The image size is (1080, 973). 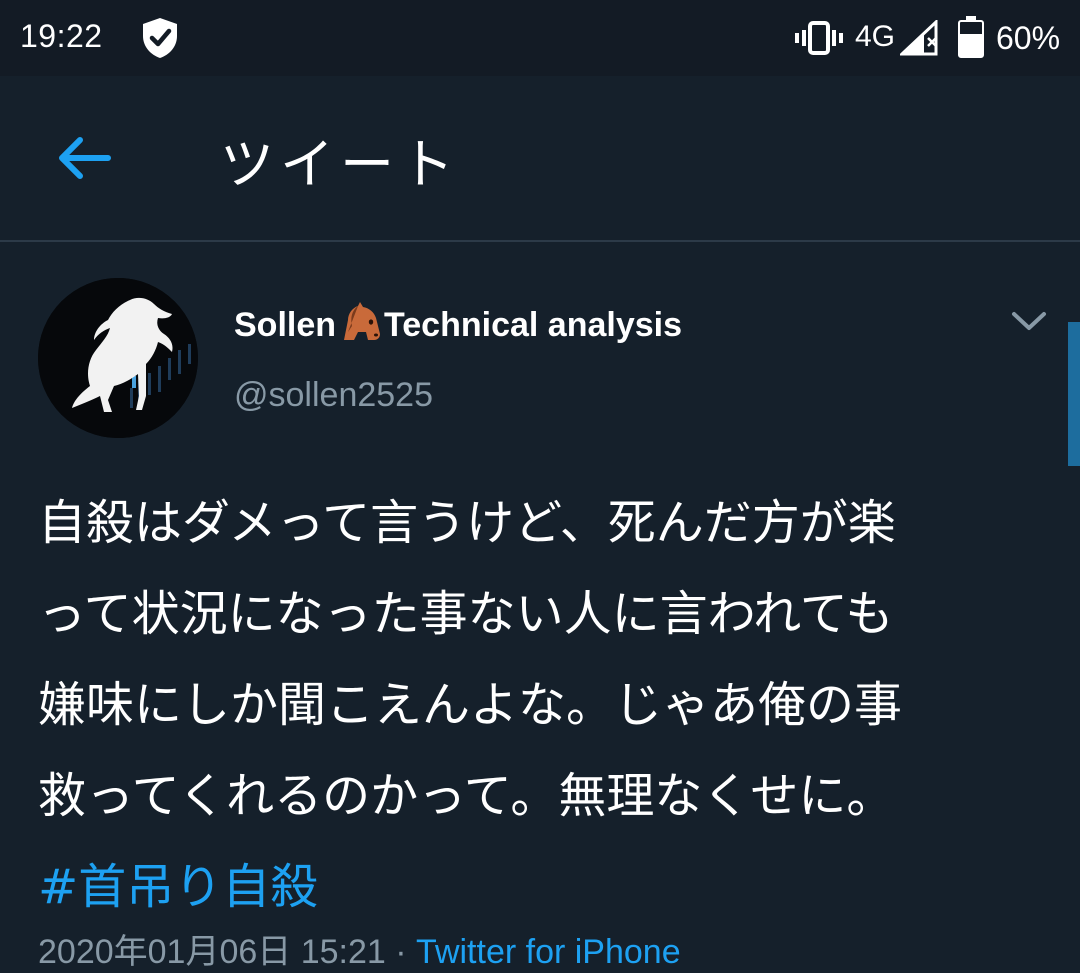 I want to click on tweet-source-link: Twitter for iPhone, so click(x=548, y=952).